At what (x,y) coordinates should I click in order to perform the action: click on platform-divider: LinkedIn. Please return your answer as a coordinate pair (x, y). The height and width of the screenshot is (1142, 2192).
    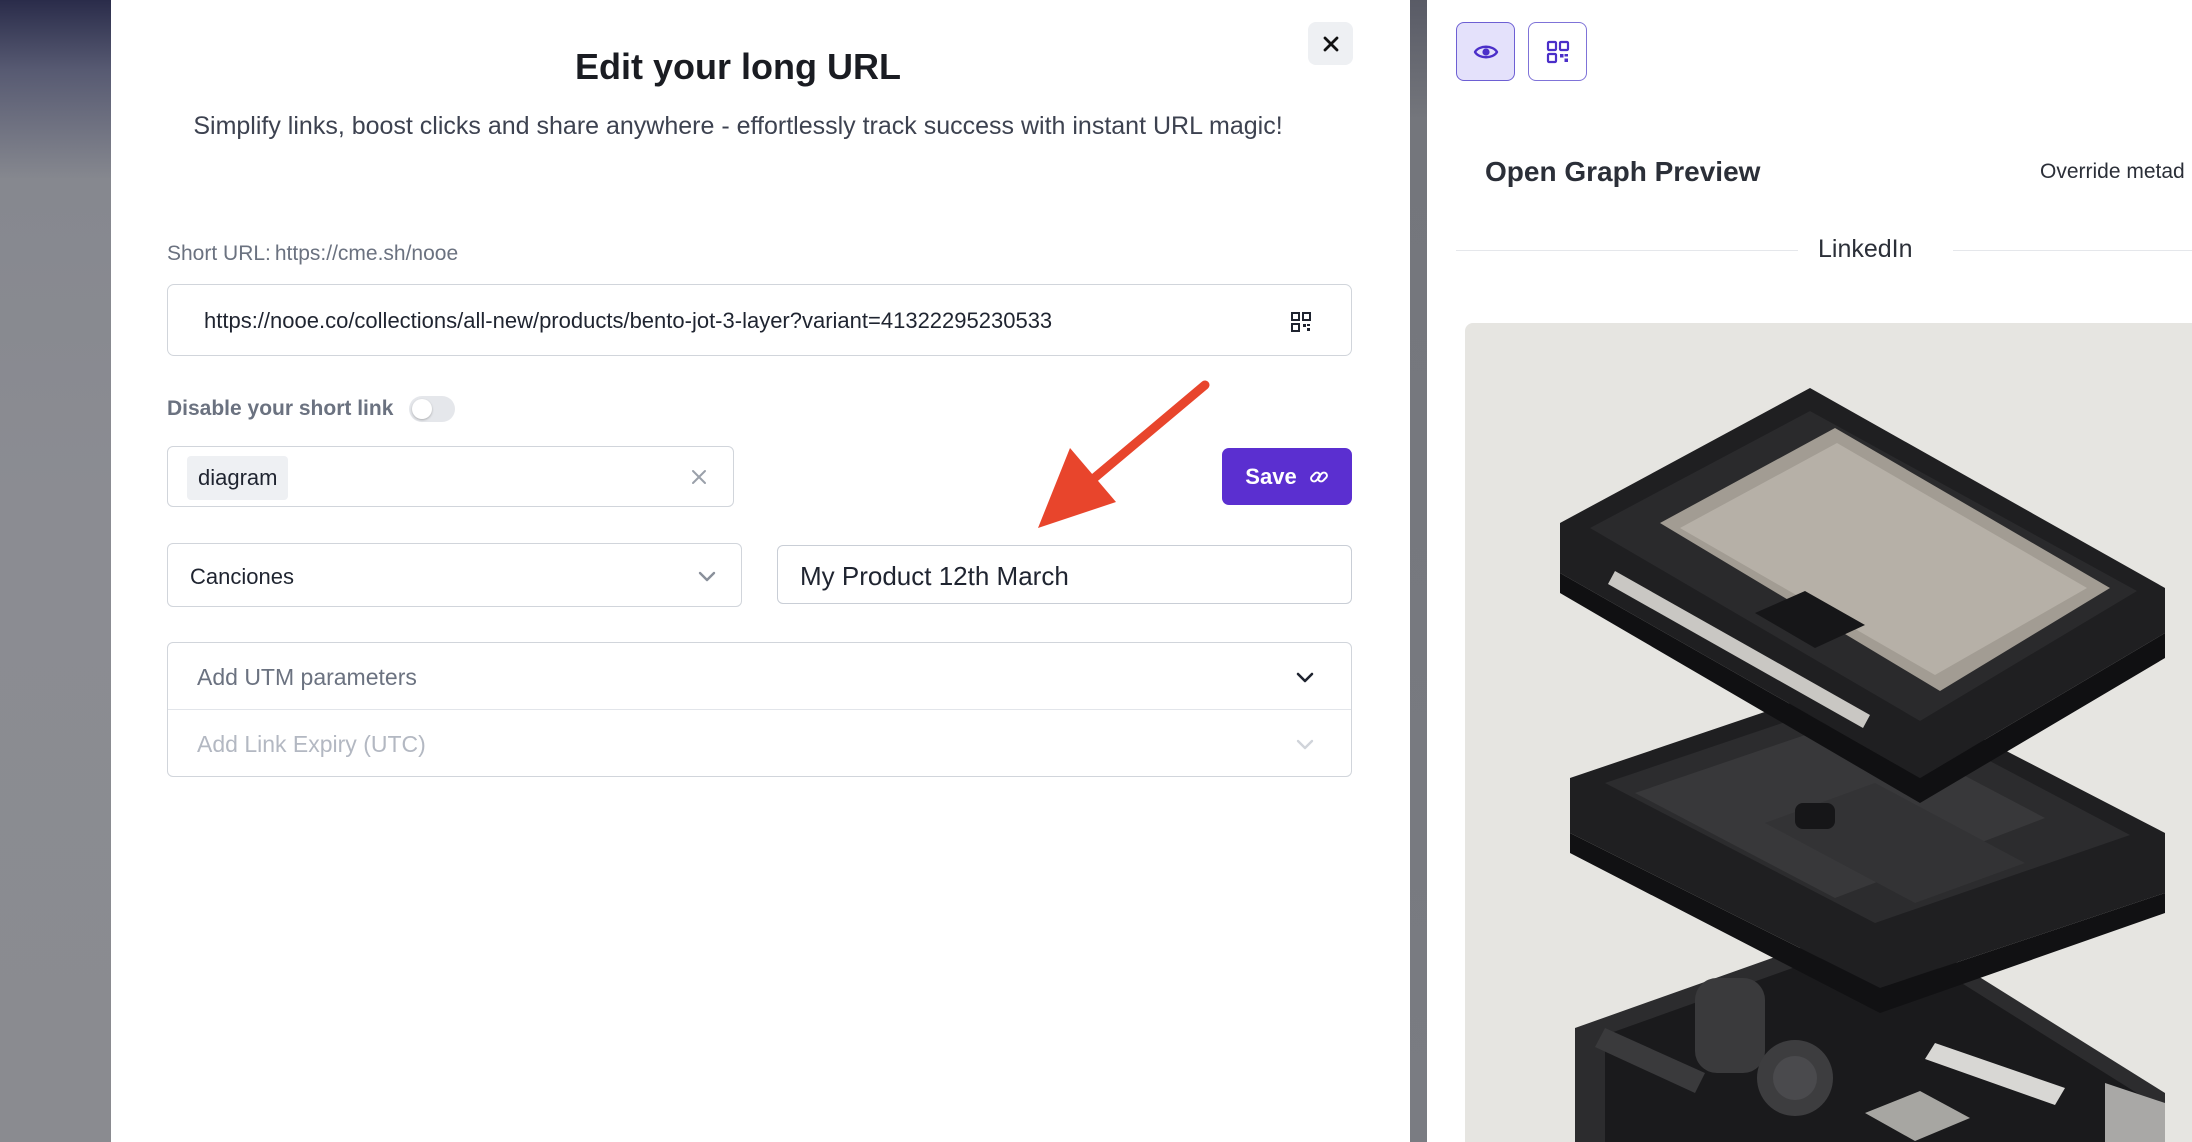
    Looking at the image, I should click on (1824, 250).